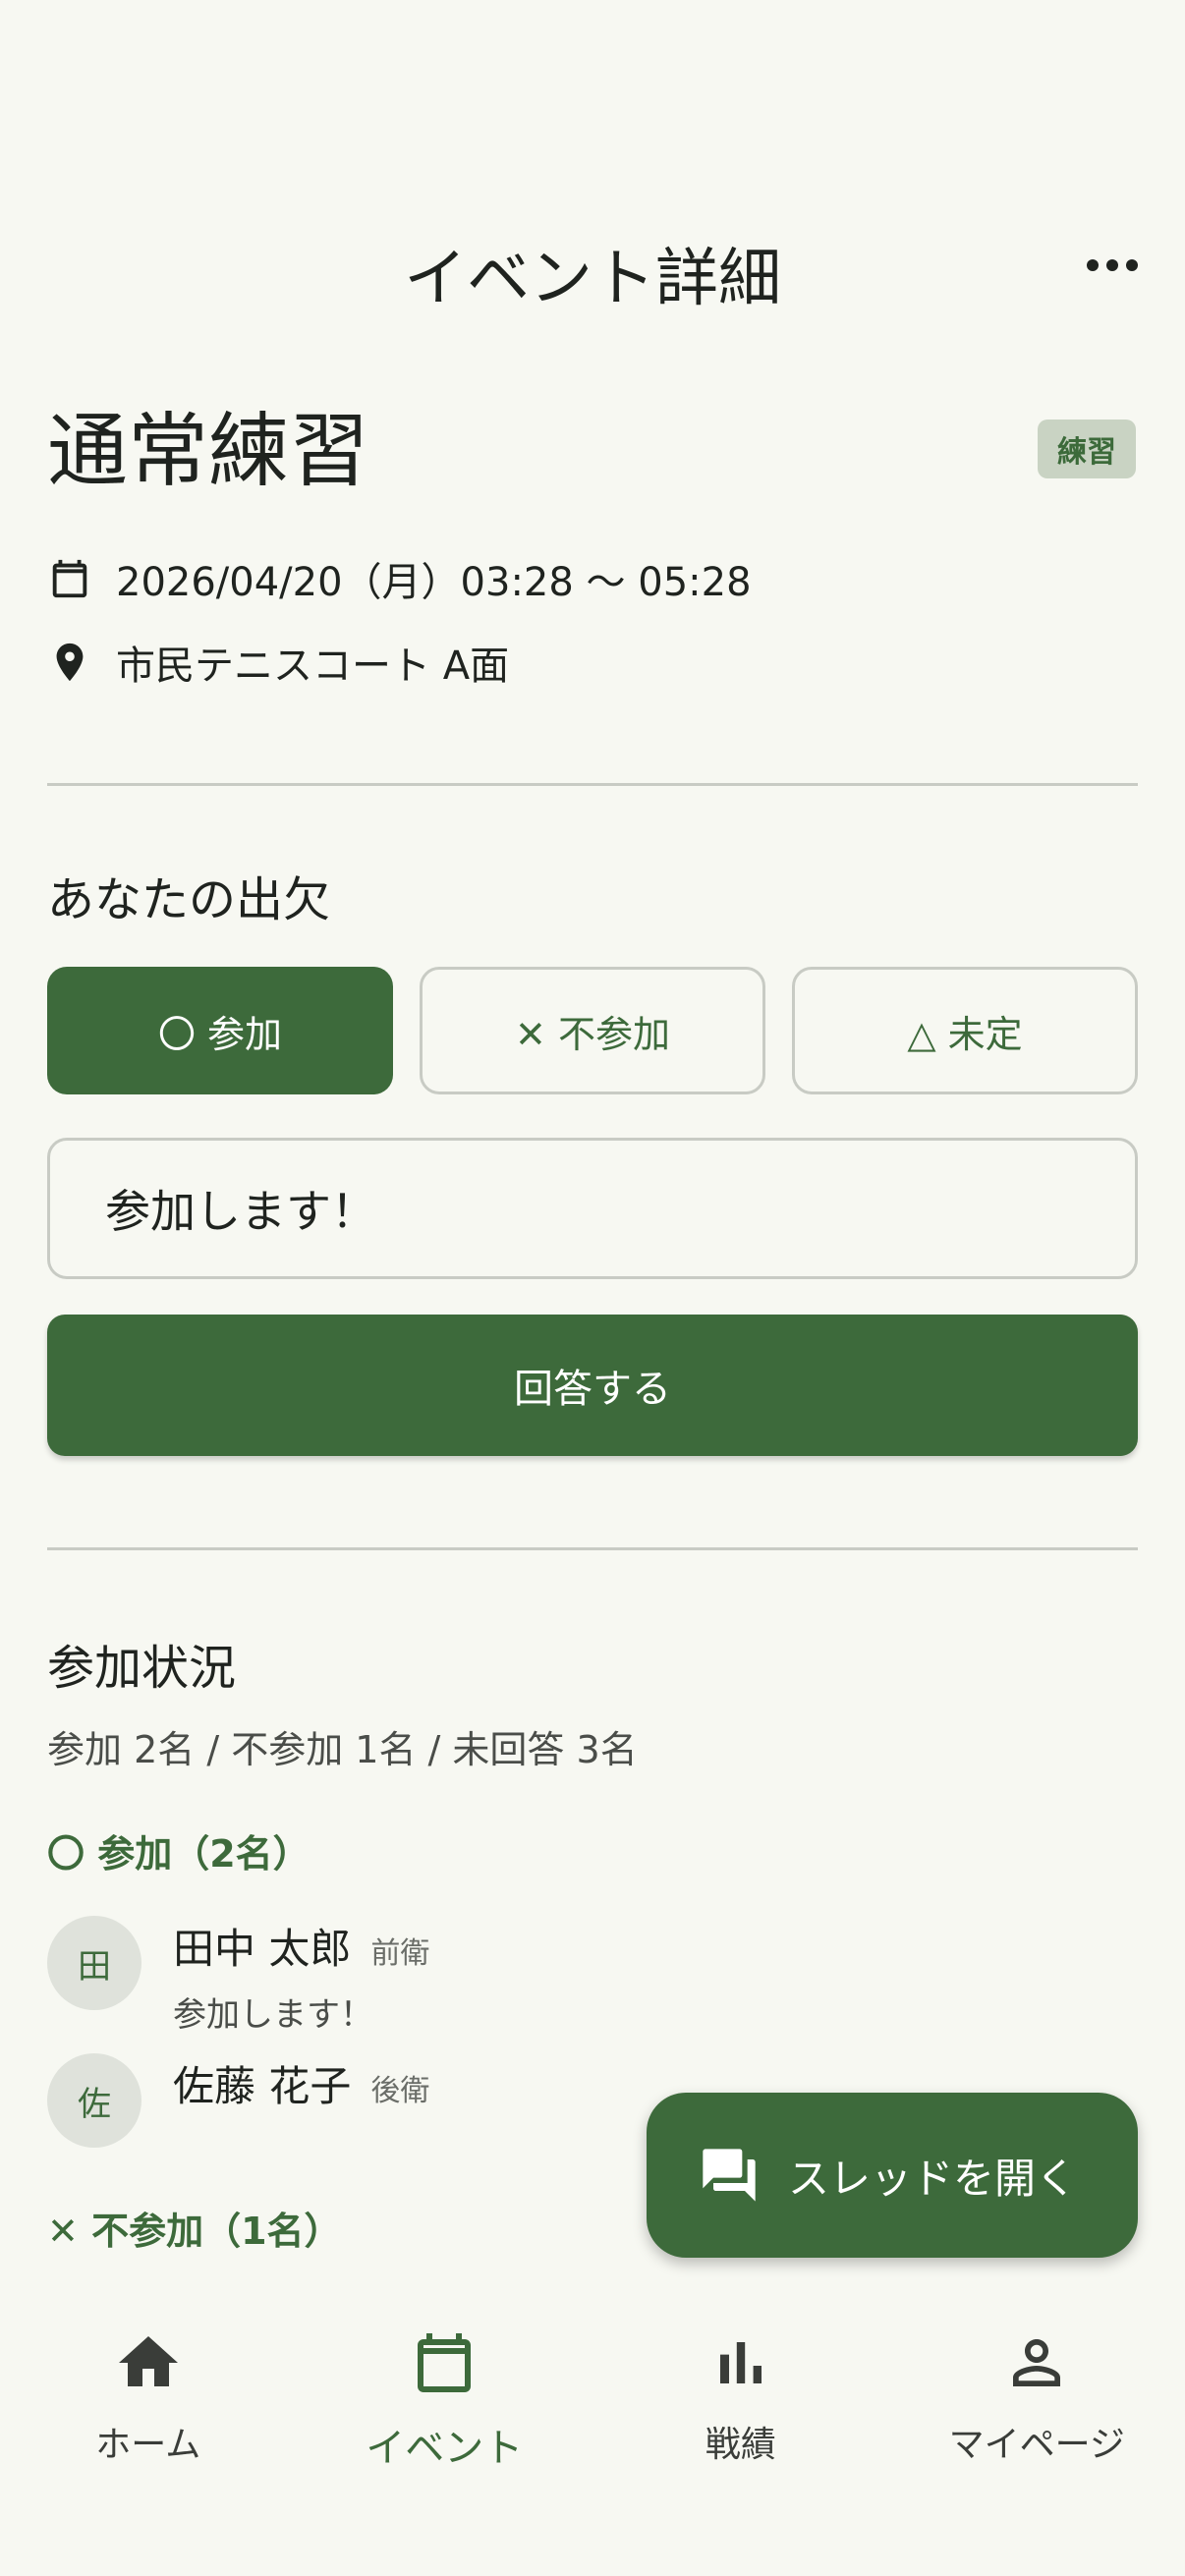  Describe the element at coordinates (301, 1976) in the screenshot. I see `member-info: 田中 太郎 前衛 参加します！` at that location.